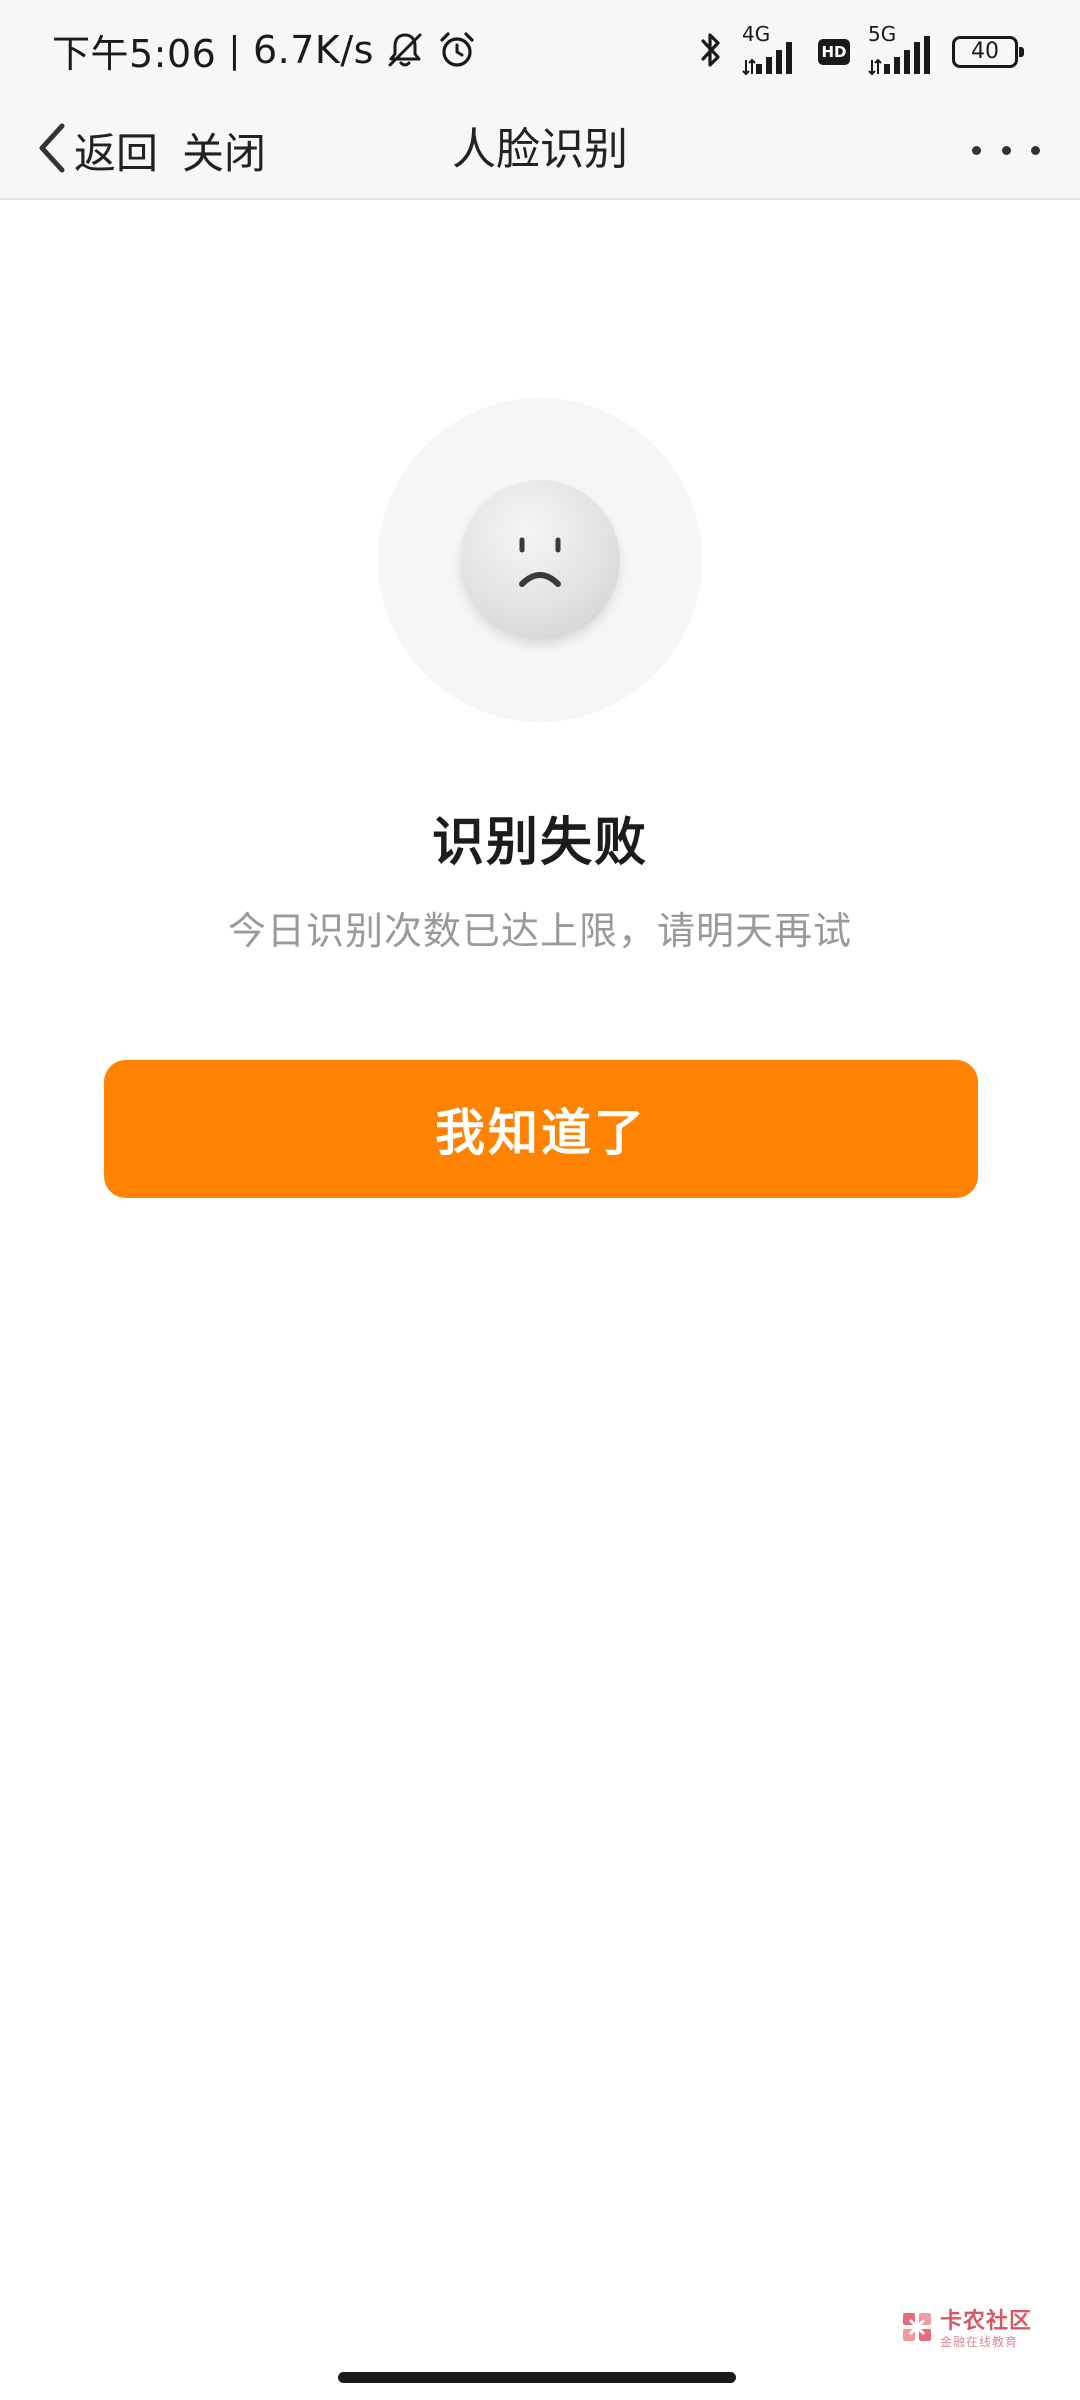  I want to click on status-bar: 下午5:06 | 6.7K/s 4G HD 5G 40, so click(540, 50).